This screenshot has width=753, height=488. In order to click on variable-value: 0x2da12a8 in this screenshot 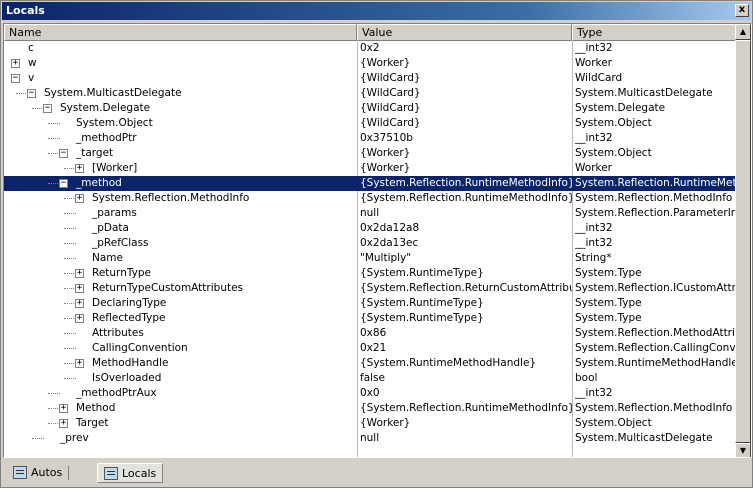, I will do `click(466, 228)`.